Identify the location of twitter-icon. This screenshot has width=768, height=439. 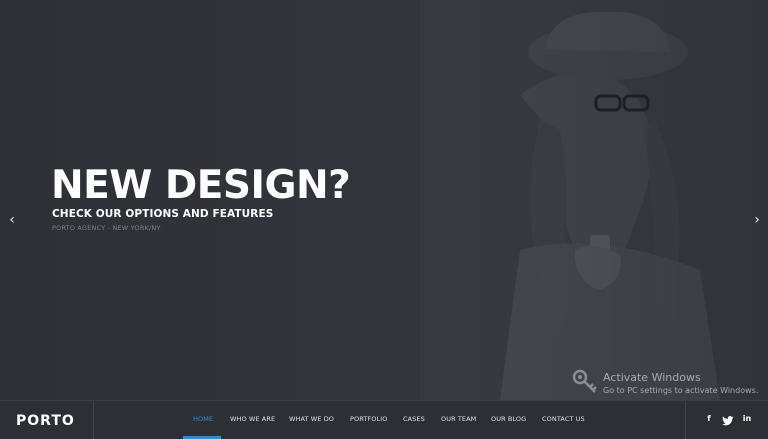
(728, 421).